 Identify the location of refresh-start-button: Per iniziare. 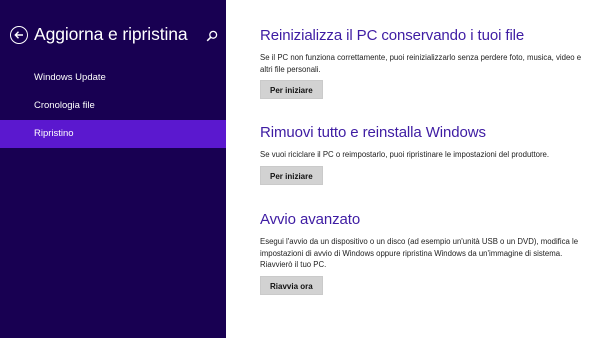
(291, 89).